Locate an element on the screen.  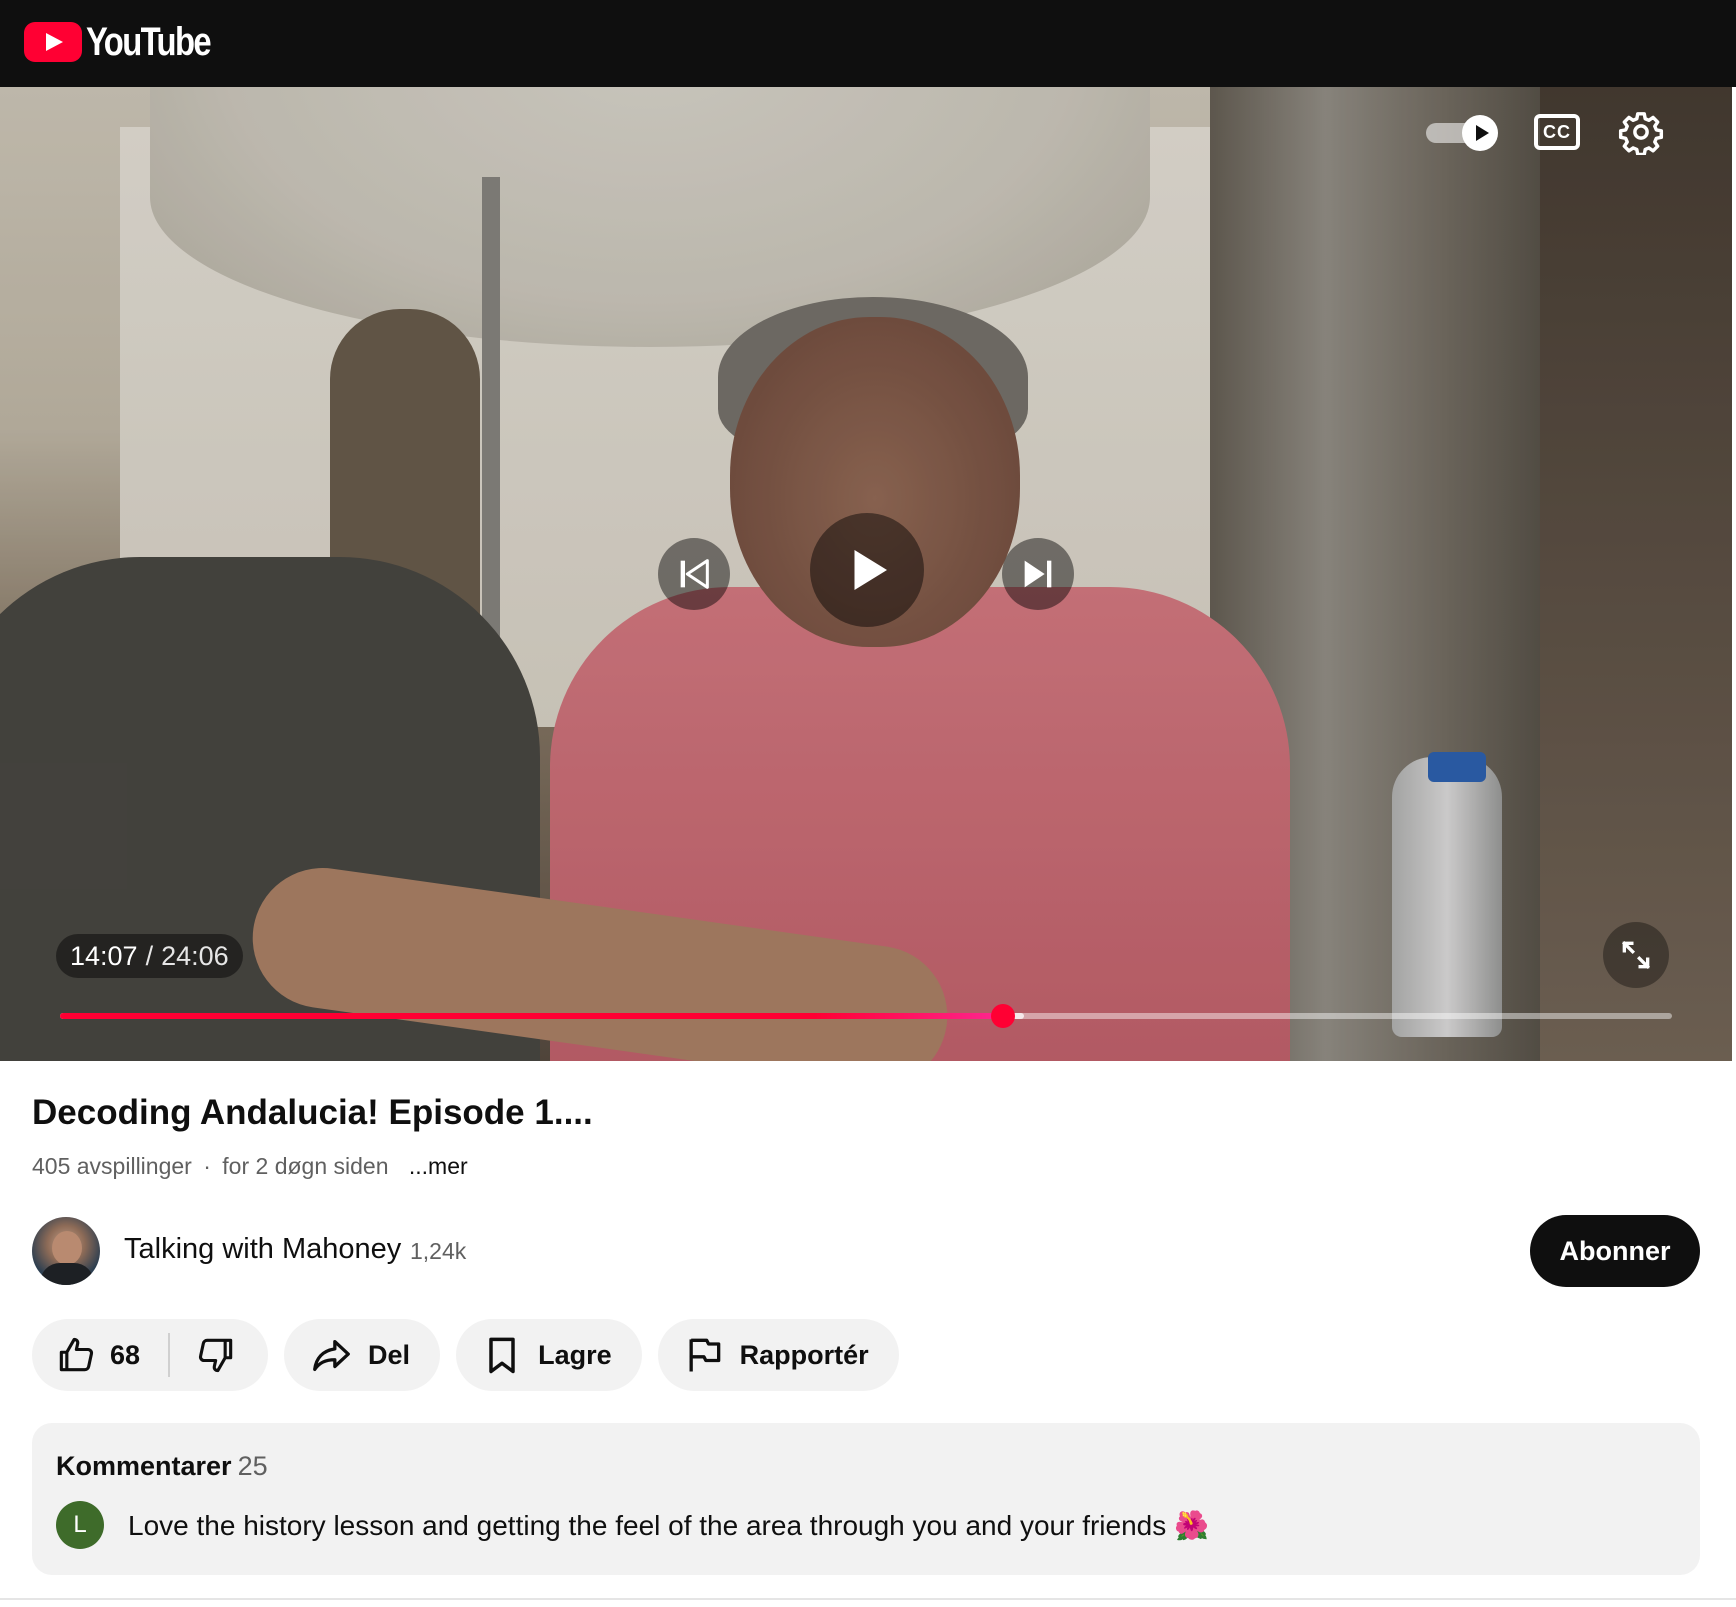
action-bar: 68 Del Lagre Rapportér is located at coordinates (465, 1355).